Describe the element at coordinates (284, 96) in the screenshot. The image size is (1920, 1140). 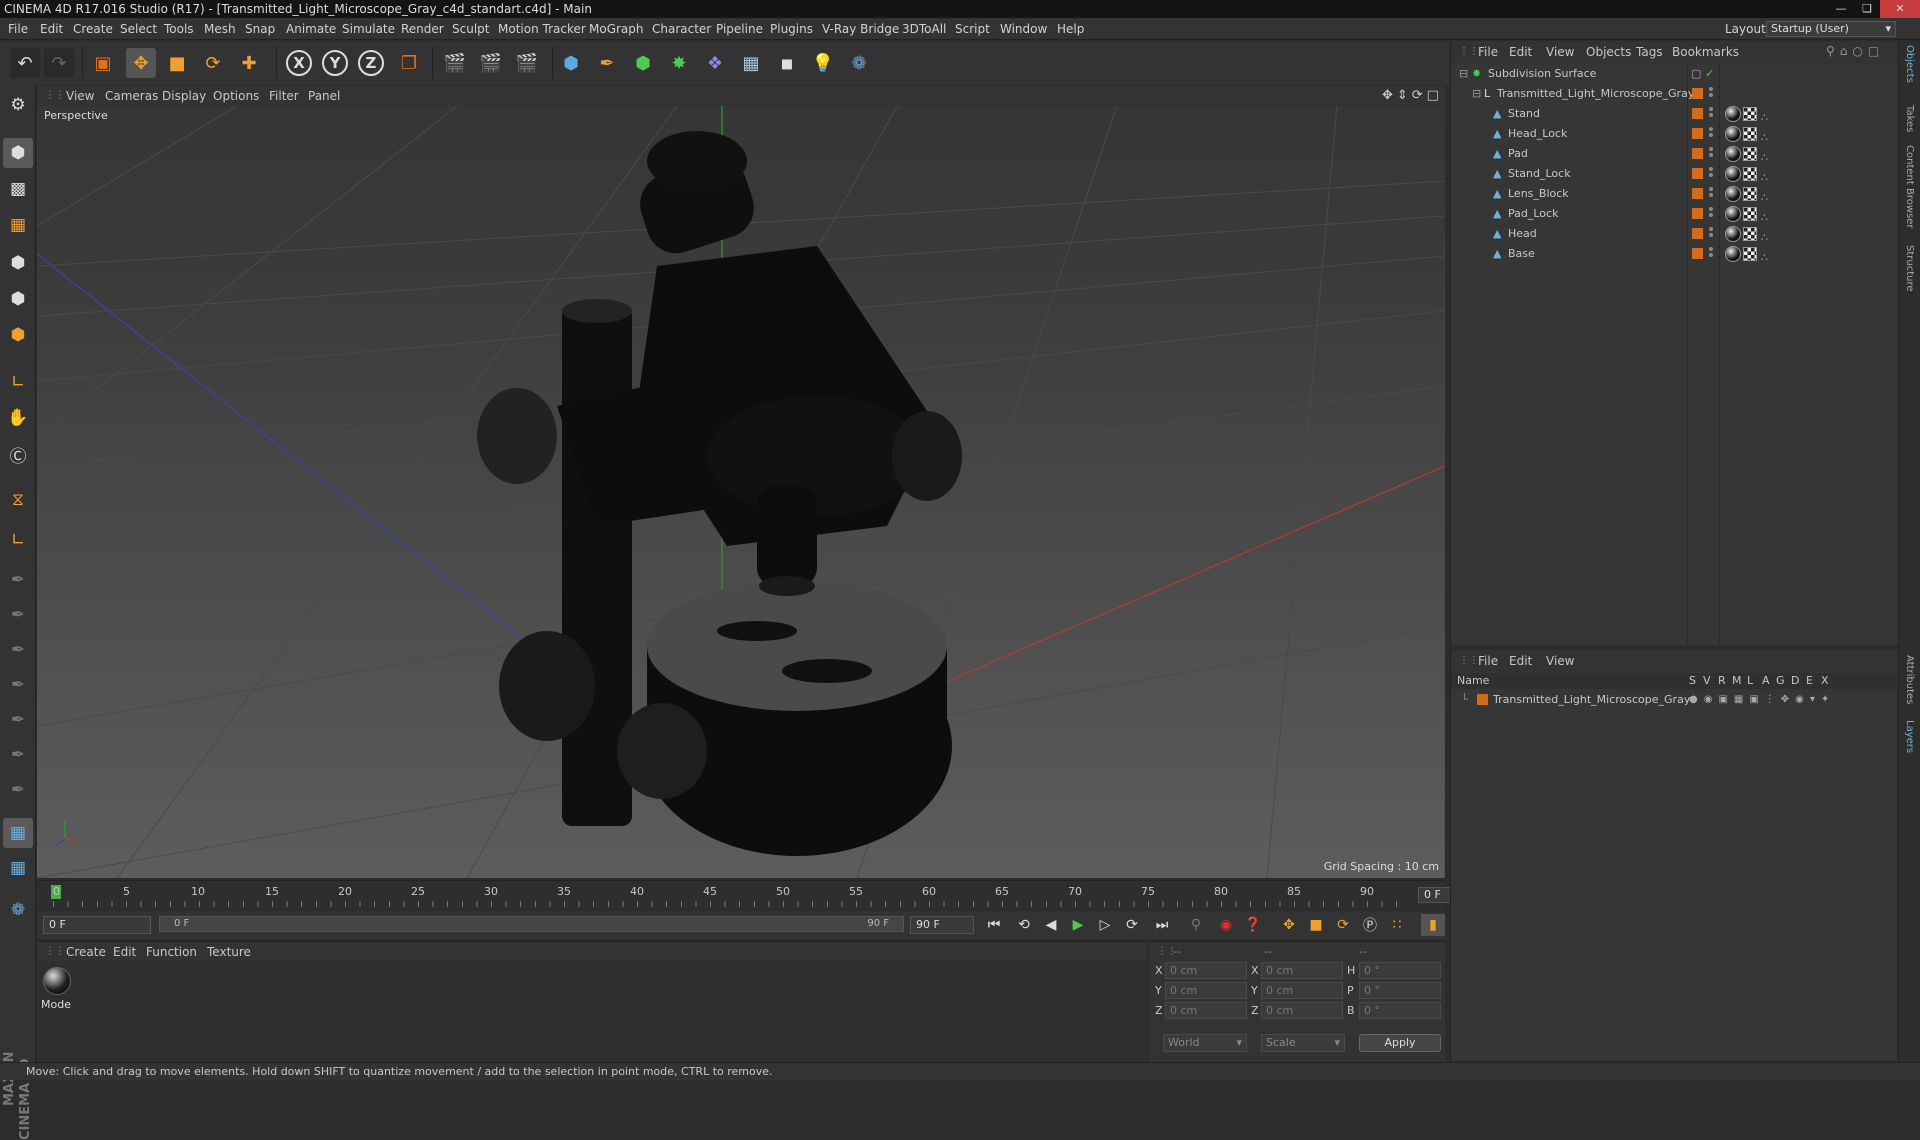
I see `viewport-menu-filter: Filter` at that location.